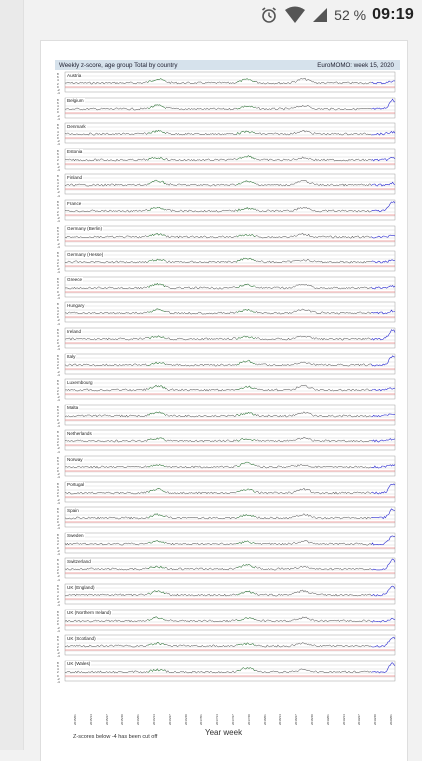  I want to click on x-tick-label: 2018/01, so click(264, 719).